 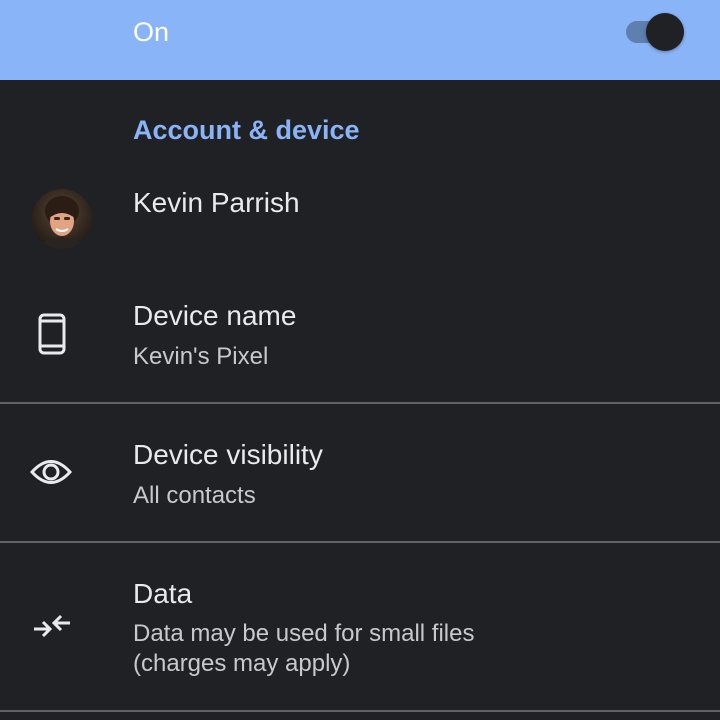 I want to click on account-row, so click(x=360, y=220).